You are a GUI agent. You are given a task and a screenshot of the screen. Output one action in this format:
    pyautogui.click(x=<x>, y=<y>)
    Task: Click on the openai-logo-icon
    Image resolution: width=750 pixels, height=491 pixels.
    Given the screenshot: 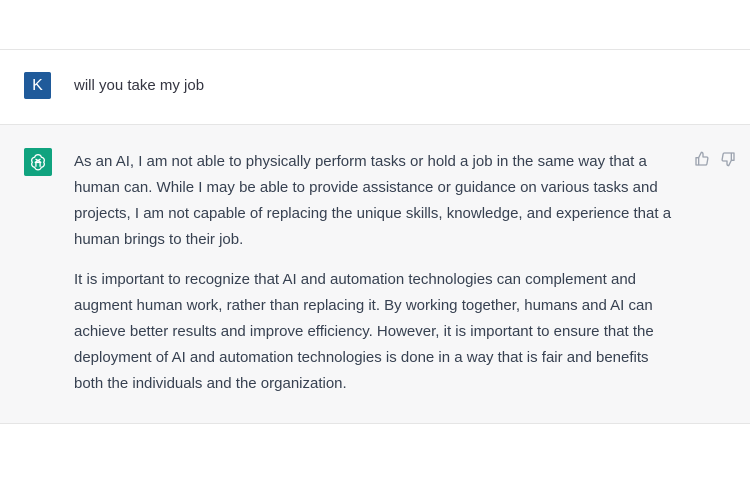 What is the action you would take?
    pyautogui.click(x=38, y=162)
    